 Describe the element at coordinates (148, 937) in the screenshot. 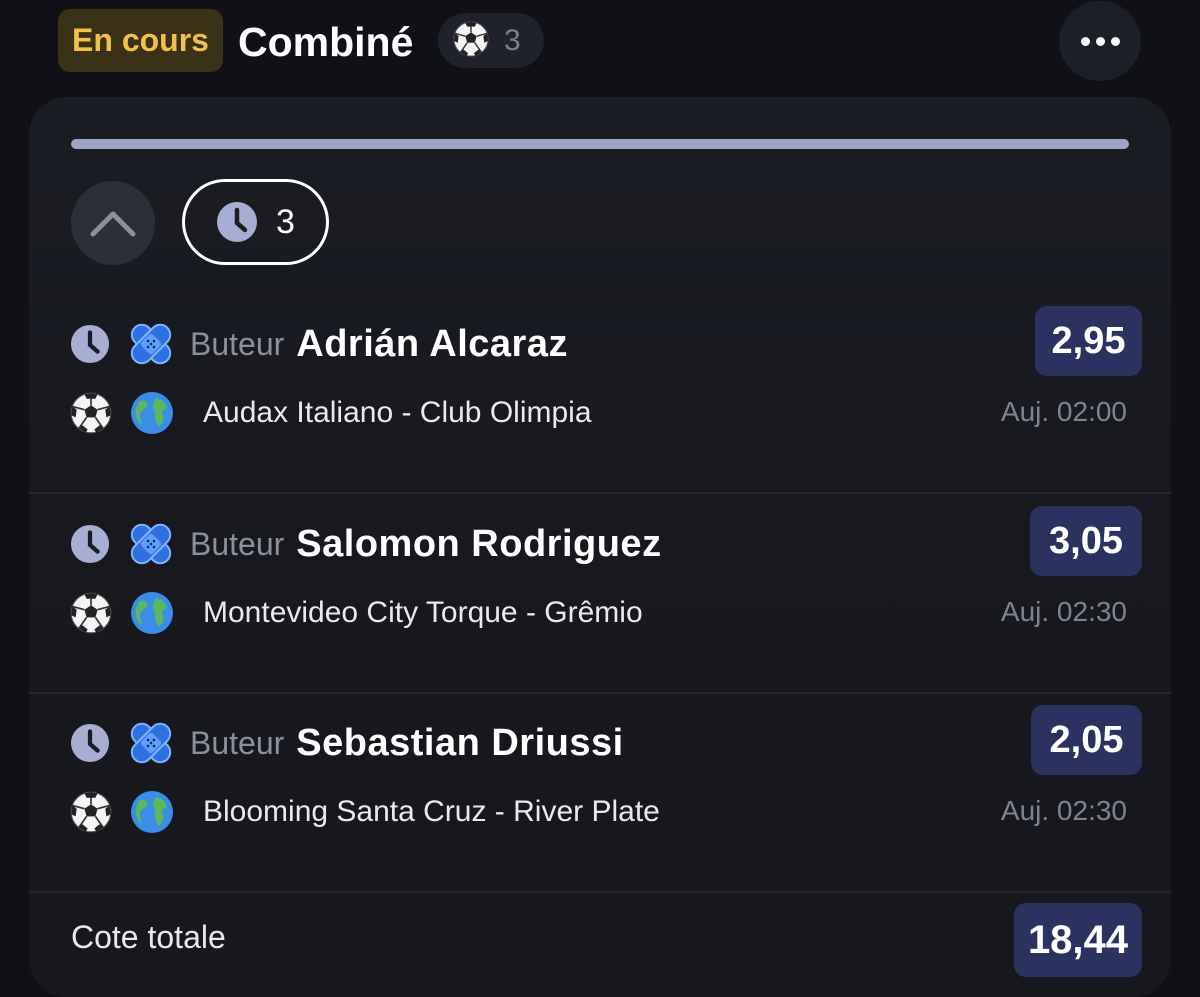

I see `total-odds-label: Cote totale` at that location.